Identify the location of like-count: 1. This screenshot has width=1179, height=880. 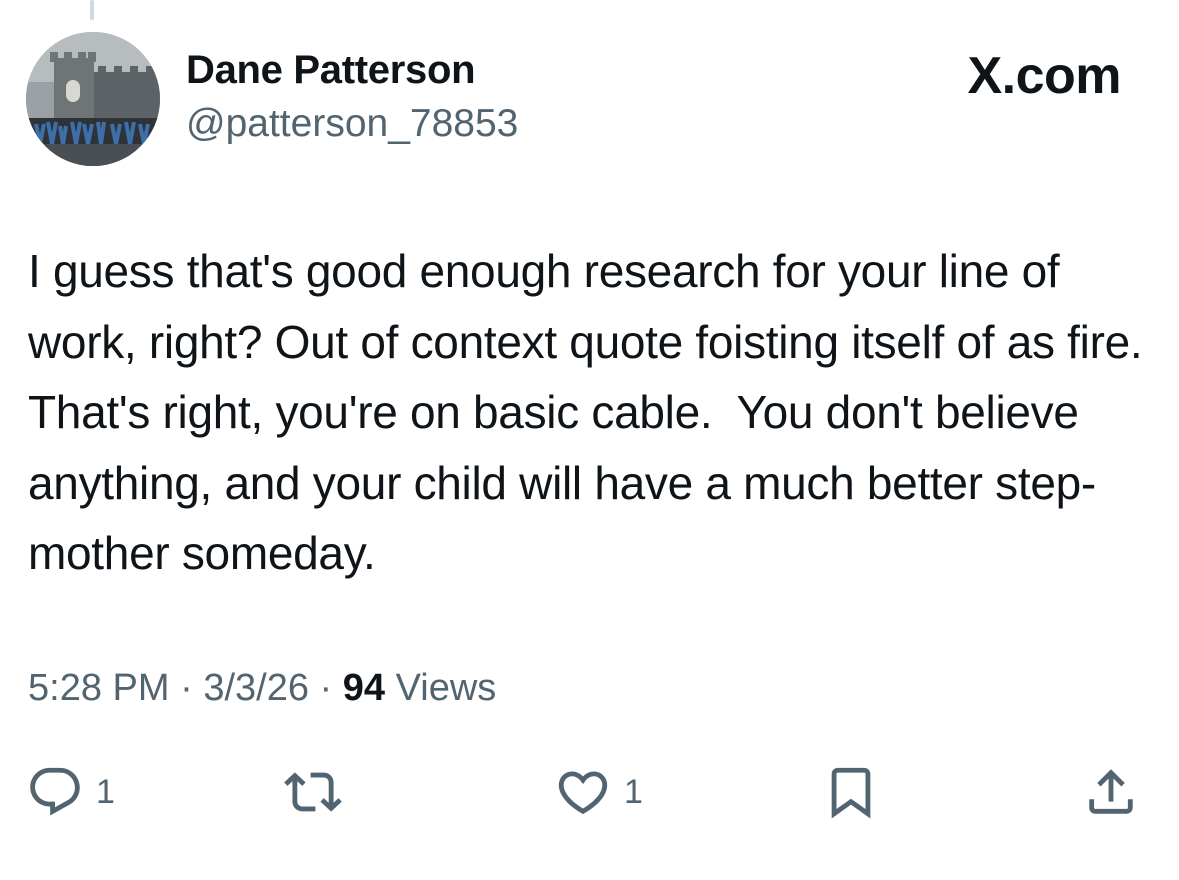
(633, 791).